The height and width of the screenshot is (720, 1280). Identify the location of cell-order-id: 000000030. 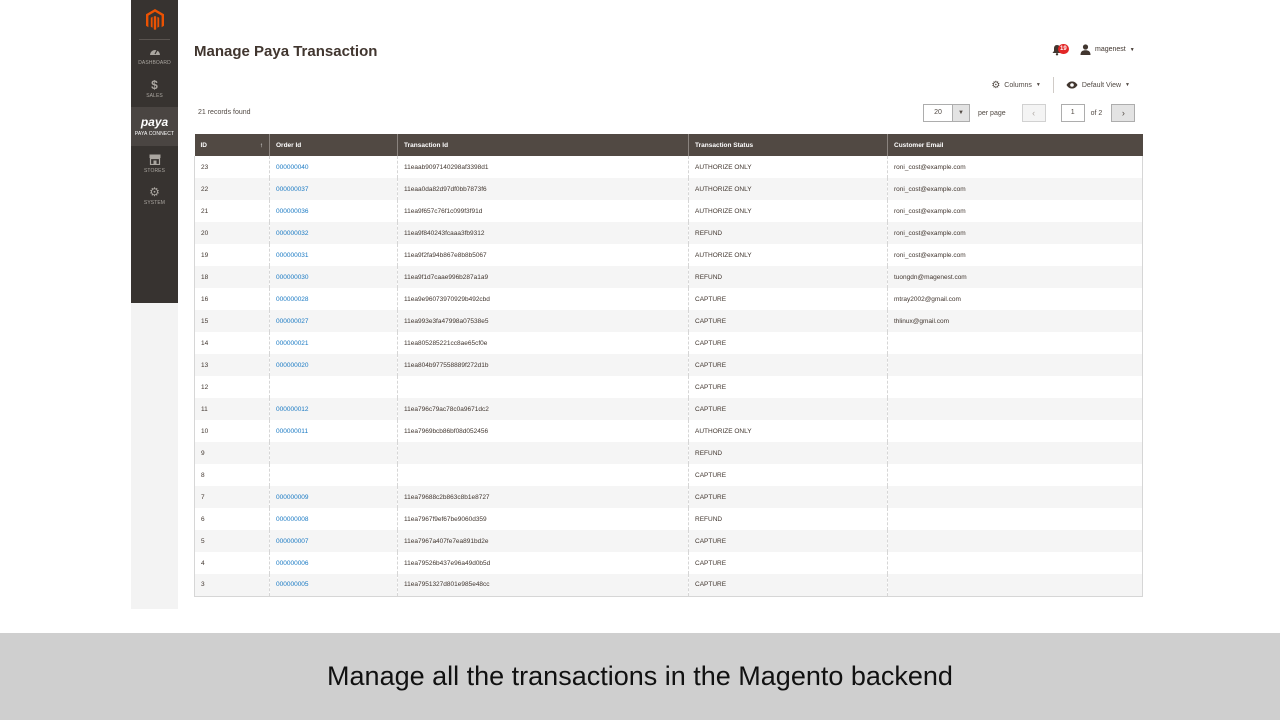
(333, 277).